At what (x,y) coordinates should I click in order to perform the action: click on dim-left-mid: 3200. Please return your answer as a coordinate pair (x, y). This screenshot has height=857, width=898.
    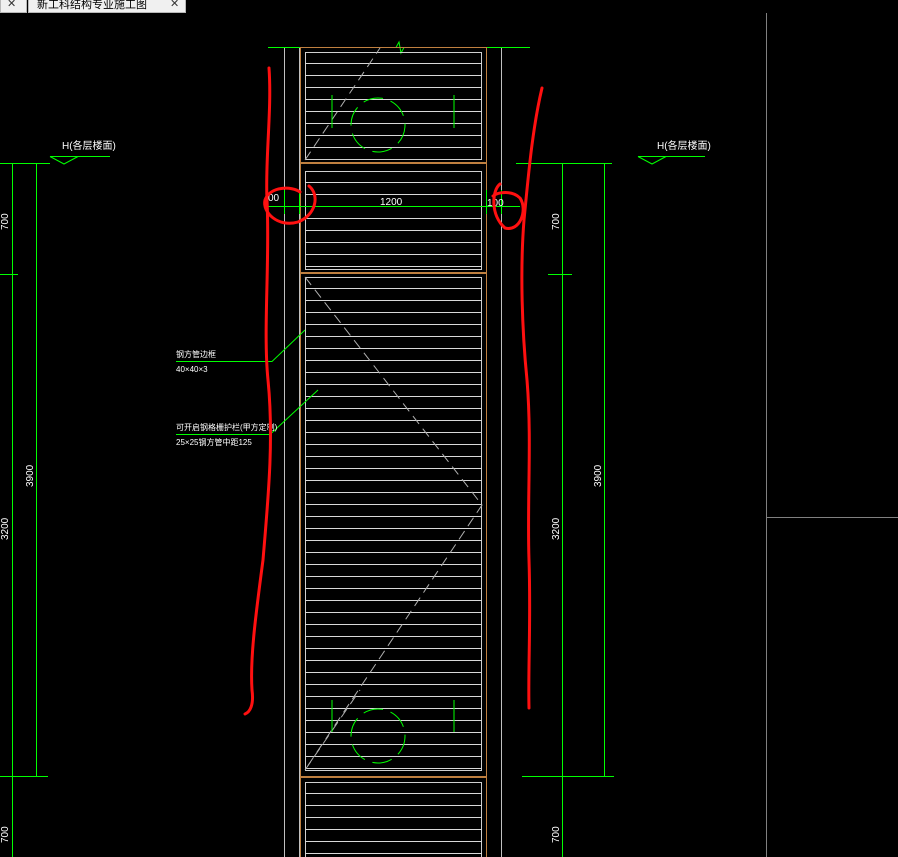
    Looking at the image, I should click on (5, 528).